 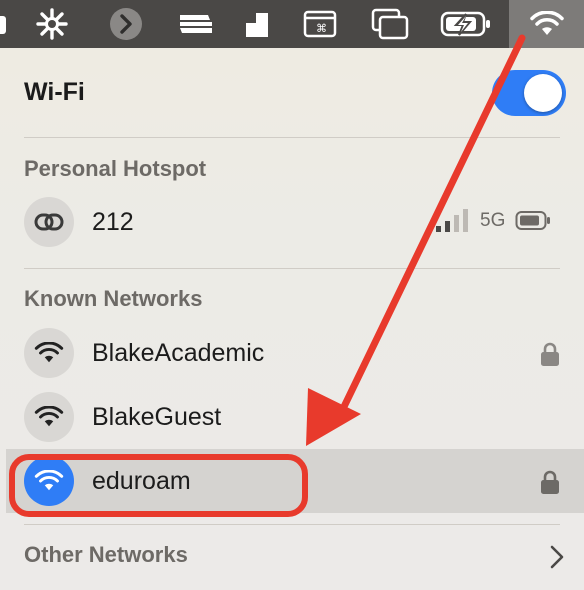 I want to click on network-type-label: 5G, so click(x=493, y=220).